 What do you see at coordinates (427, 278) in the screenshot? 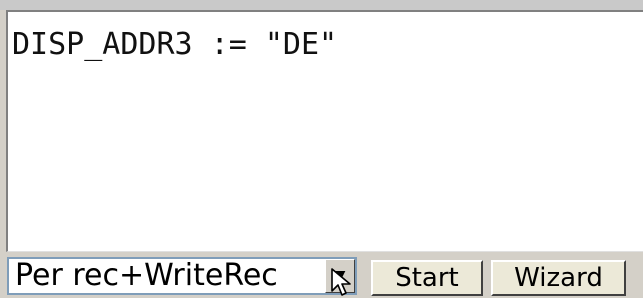
I see `start-button: Start` at bounding box center [427, 278].